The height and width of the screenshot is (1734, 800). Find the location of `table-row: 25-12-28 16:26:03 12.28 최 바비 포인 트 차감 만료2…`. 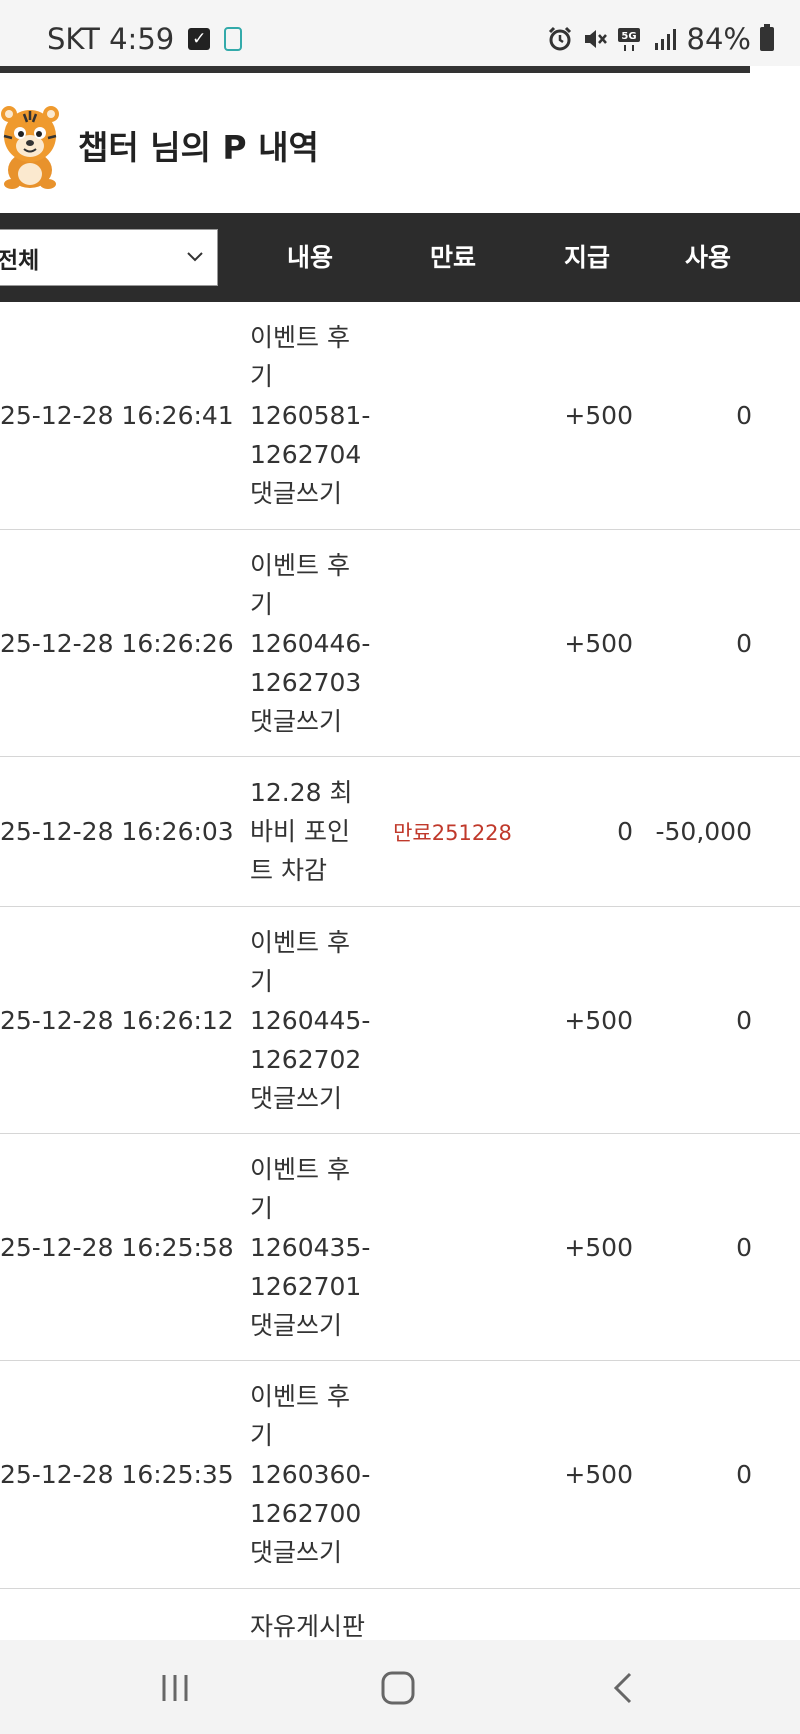

table-row: 25-12-28 16:26:03 12.28 최 바비 포인 트 차감 만료2… is located at coordinates (400, 832).